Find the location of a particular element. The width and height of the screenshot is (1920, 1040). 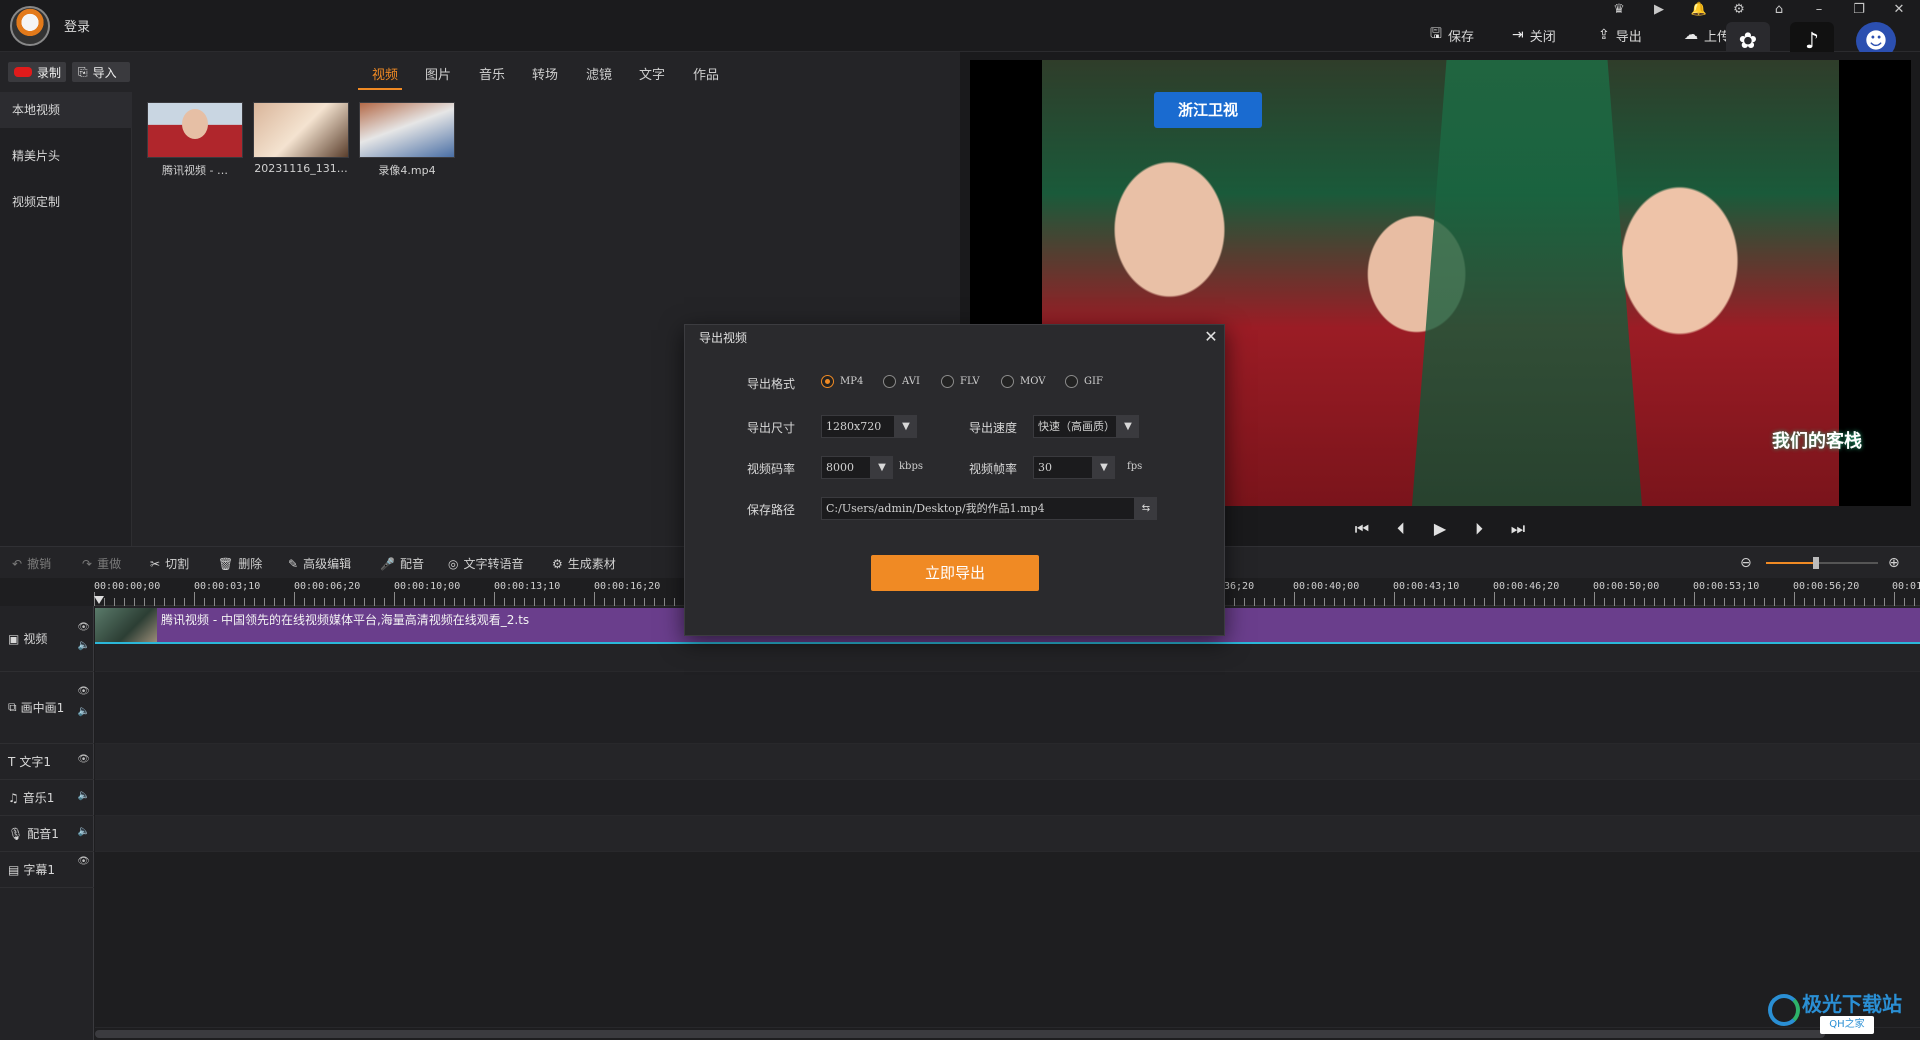

delete-button: 🗑 删除 is located at coordinates (240, 563).